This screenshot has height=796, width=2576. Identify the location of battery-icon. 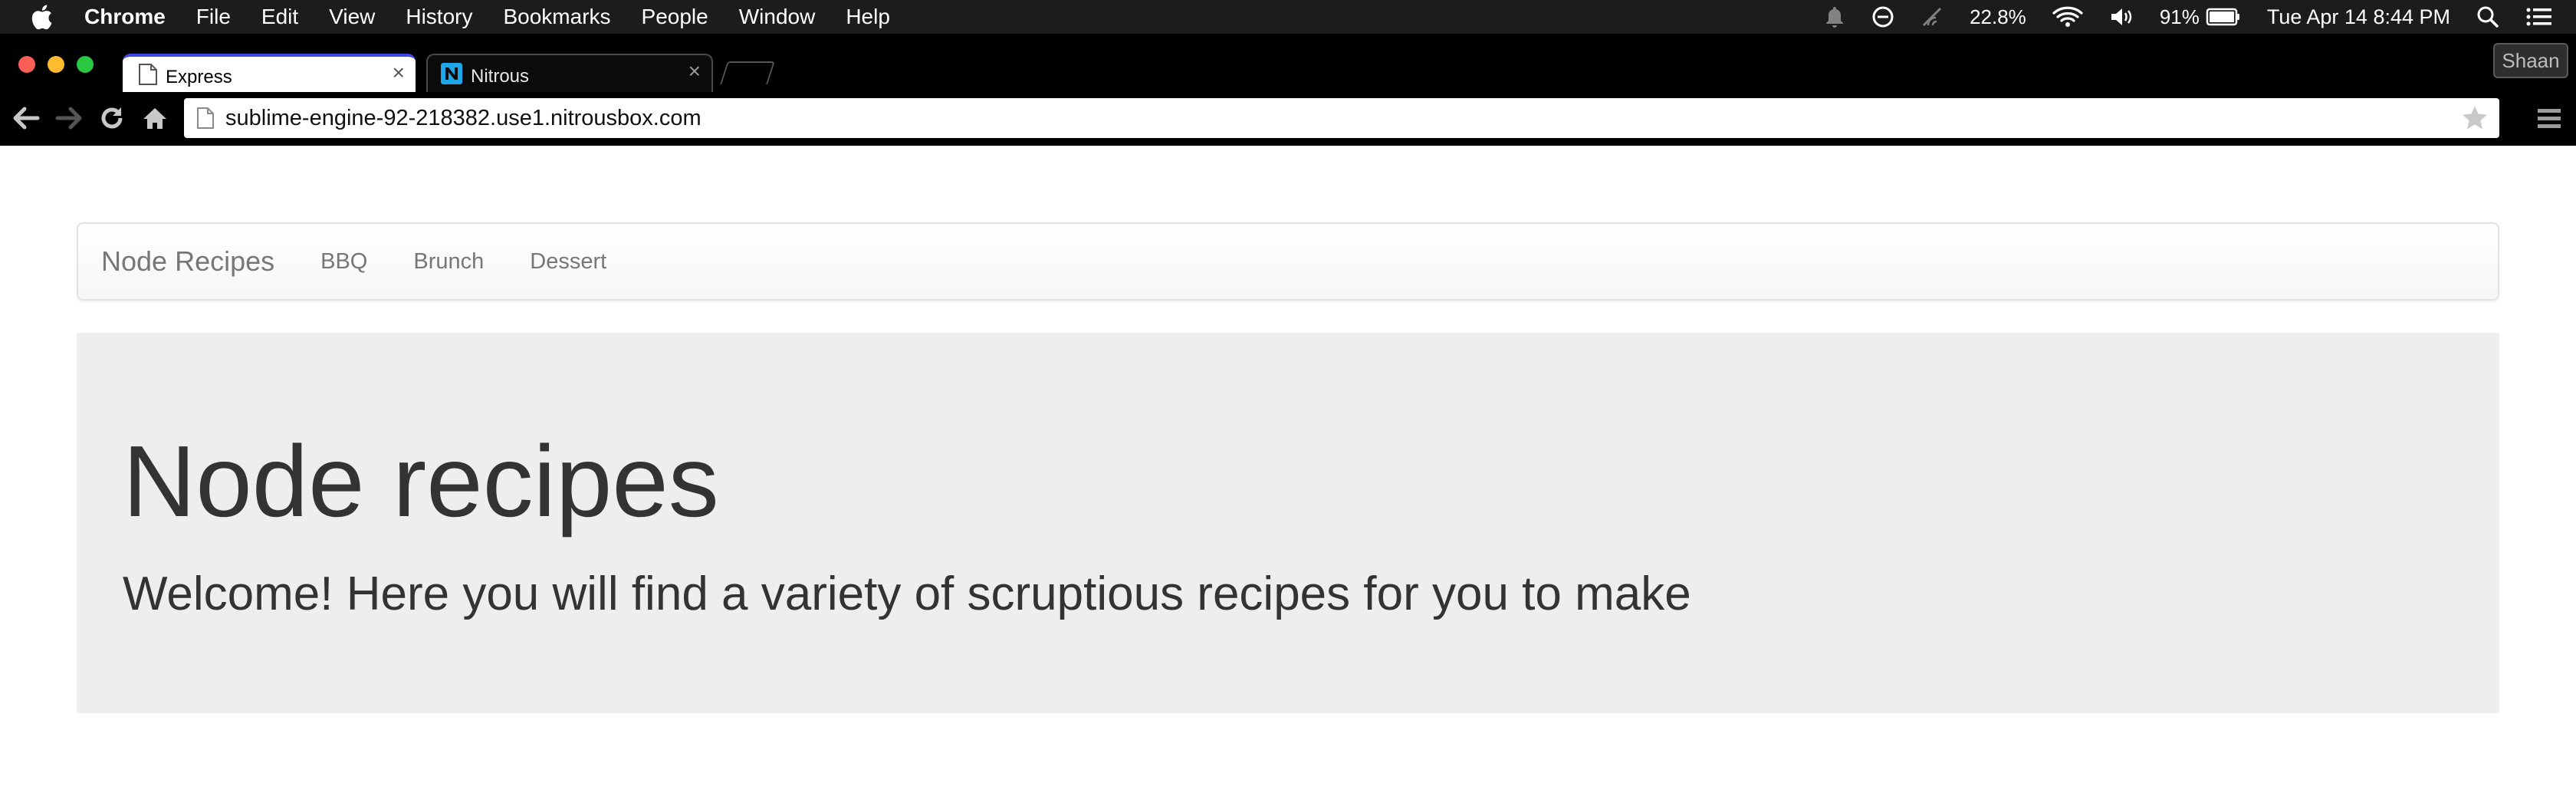
(2224, 17).